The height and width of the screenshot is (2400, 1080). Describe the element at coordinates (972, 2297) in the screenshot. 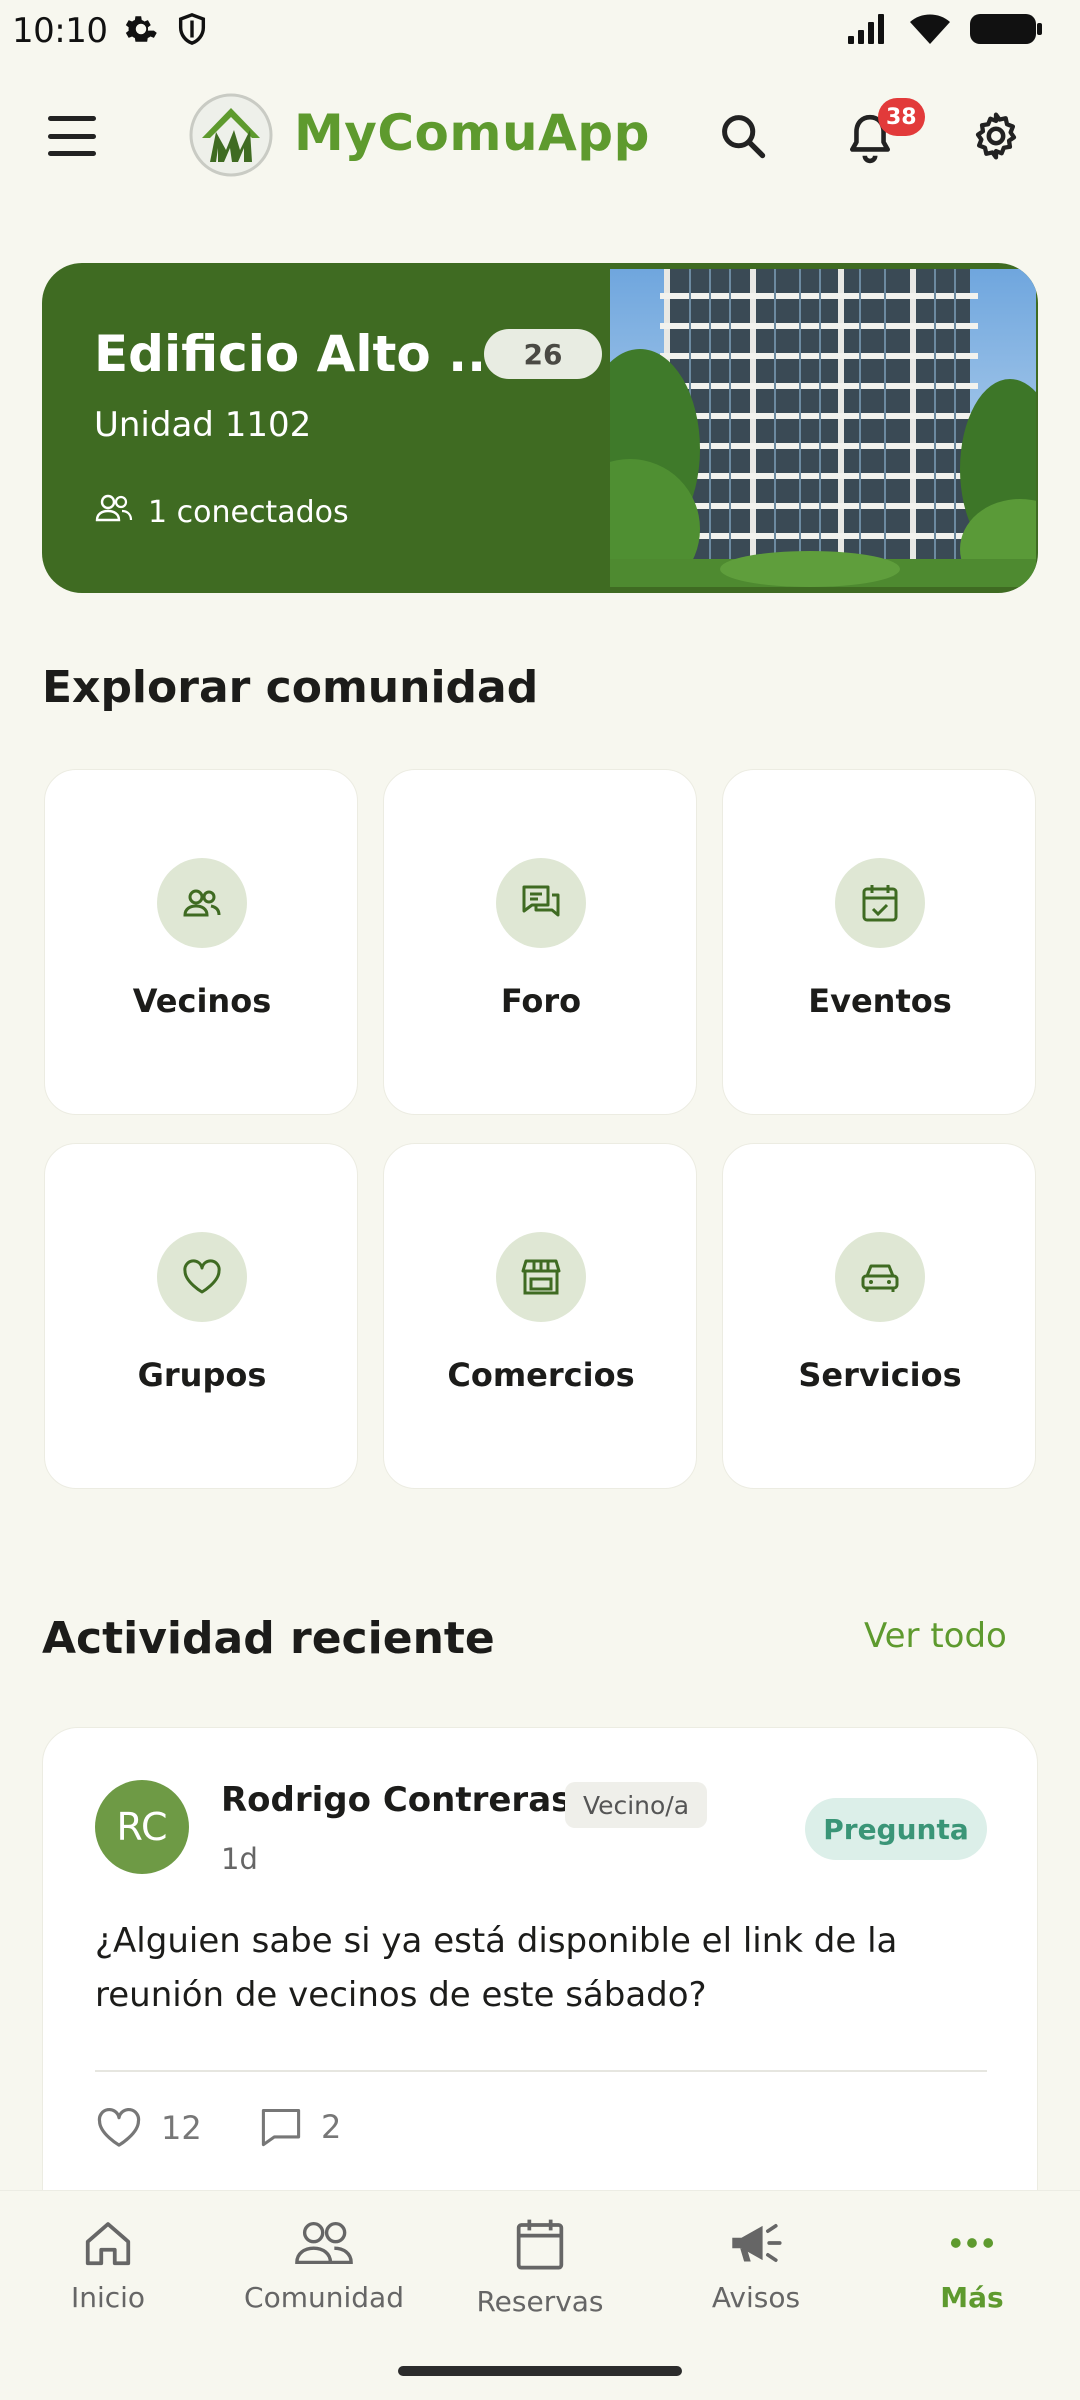

I see `nav-label: Más` at that location.